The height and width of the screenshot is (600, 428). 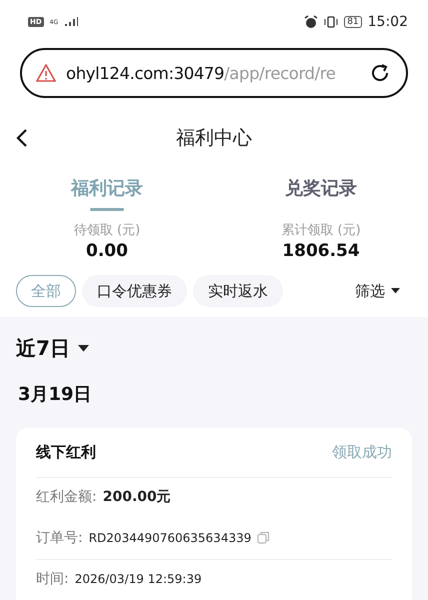 I want to click on tab: 兑奖记录, so click(x=321, y=188).